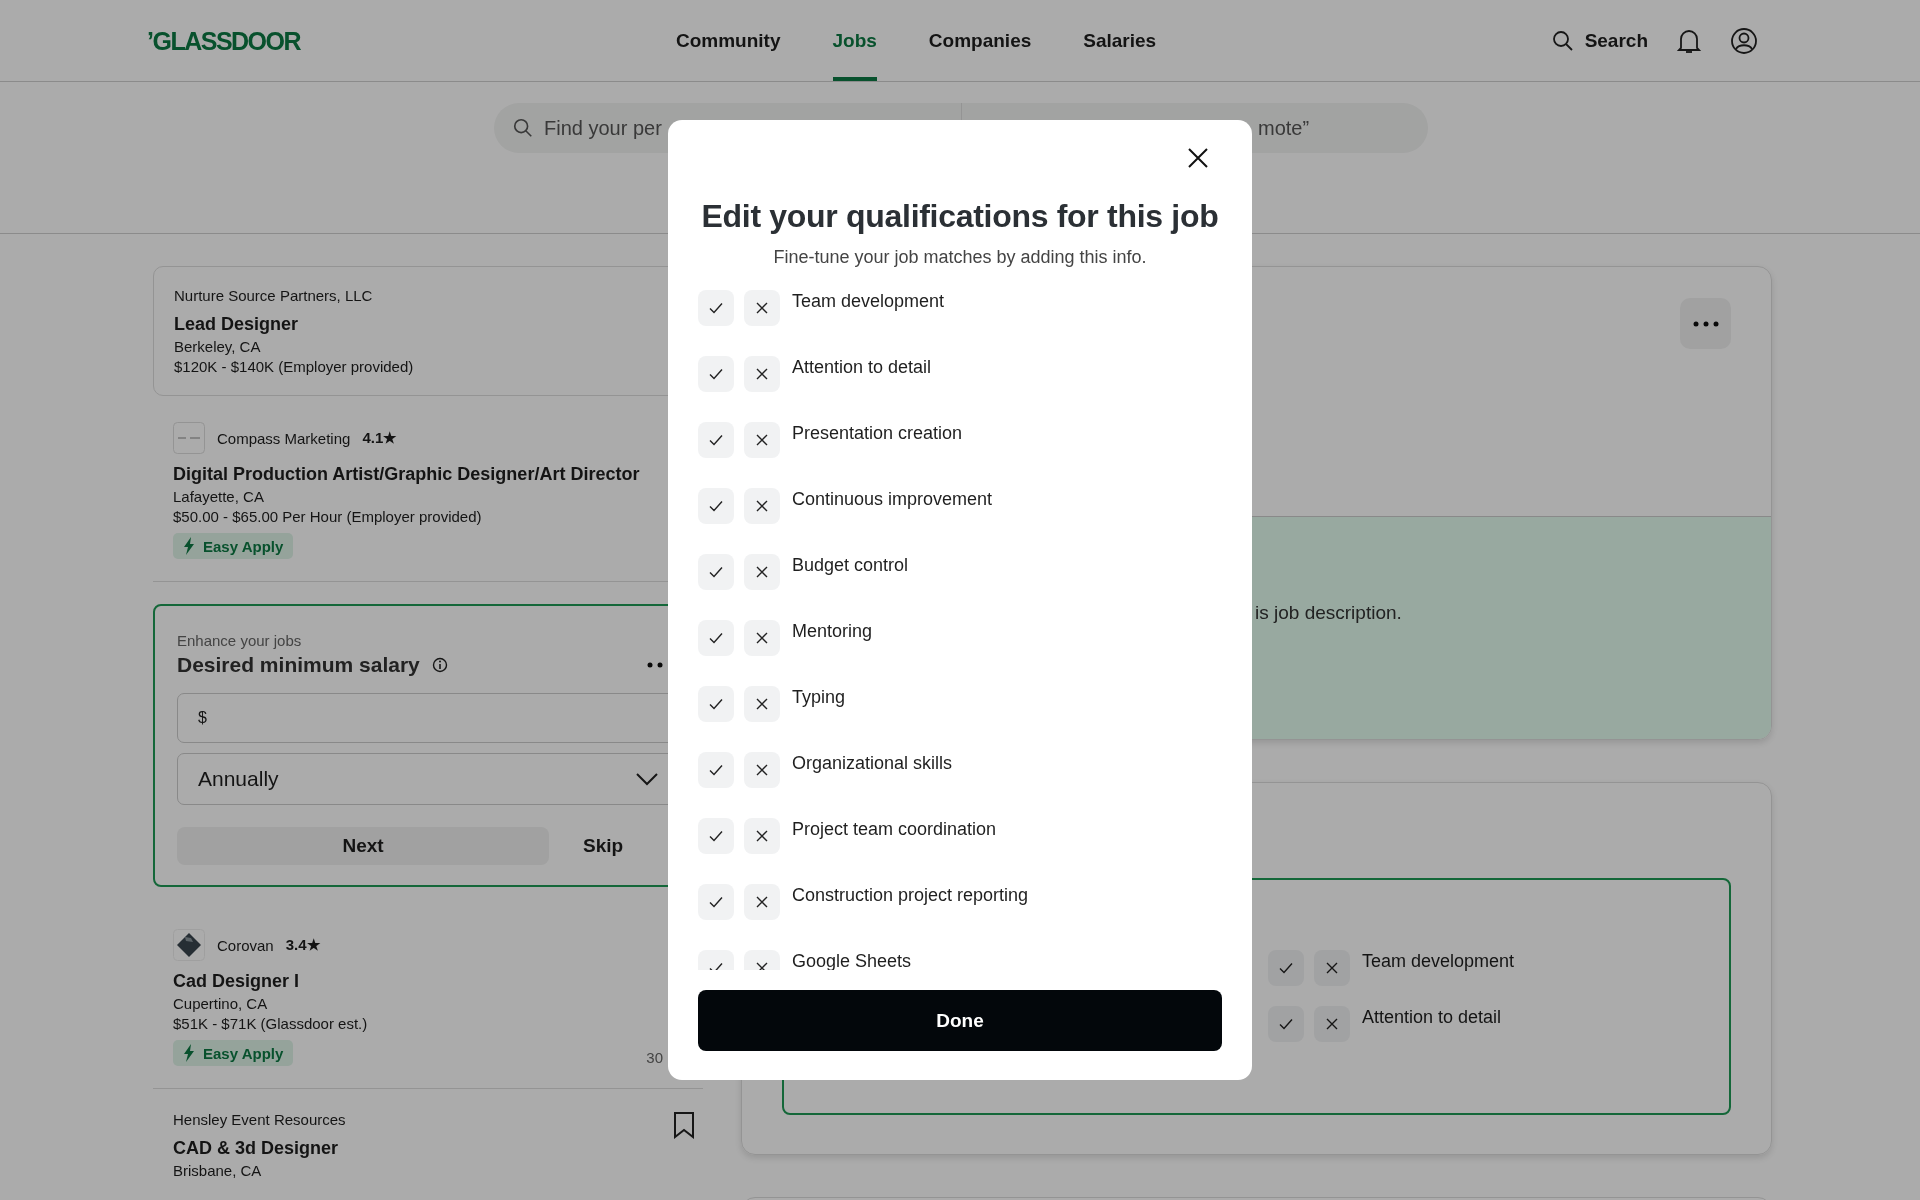 The image size is (1920, 1200). I want to click on done-button: Done, so click(960, 1020).